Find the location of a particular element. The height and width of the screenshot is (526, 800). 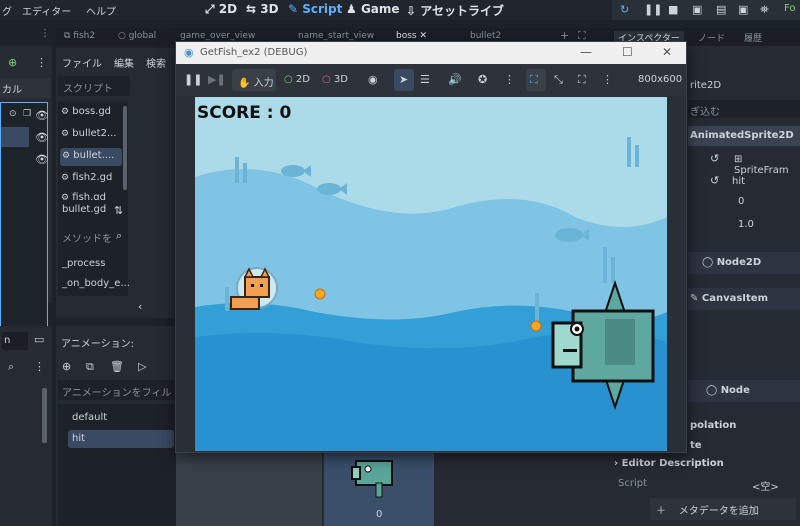

method-filter-input: メソッドを is located at coordinates (87, 237).